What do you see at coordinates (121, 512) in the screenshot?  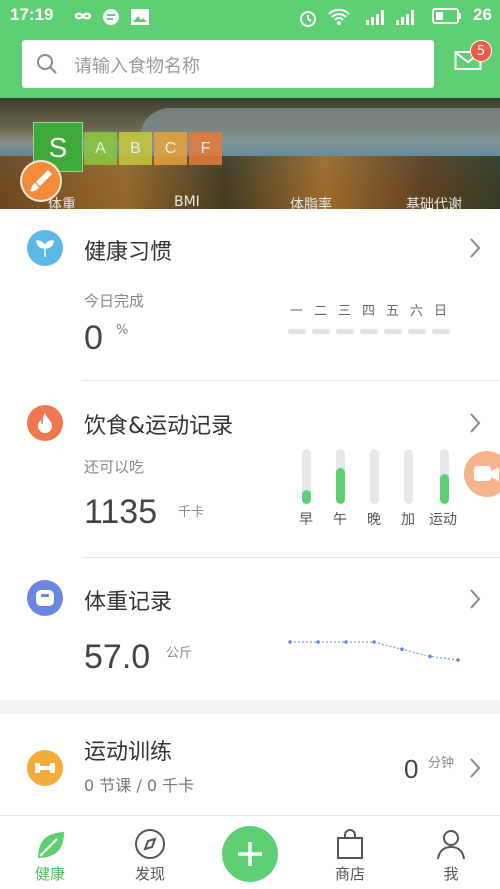 I see `diet-calories-value: 1135` at bounding box center [121, 512].